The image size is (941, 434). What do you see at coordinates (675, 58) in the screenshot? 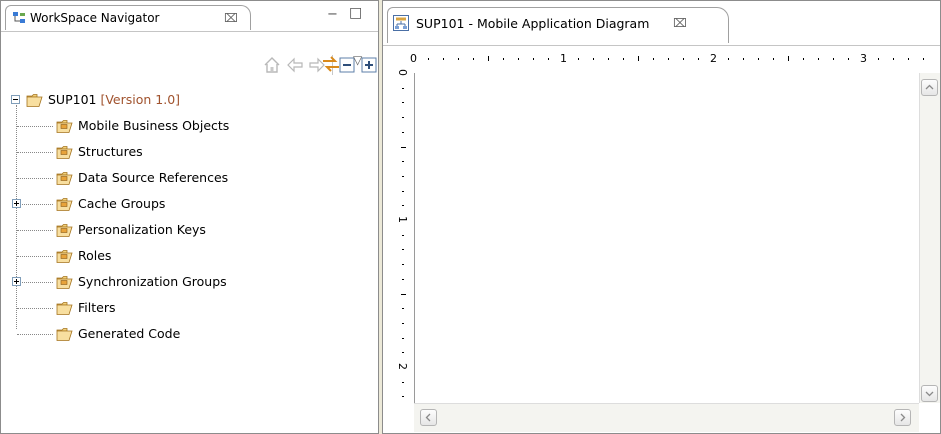
I see `horizontal-ruler: 0 1 2 3` at bounding box center [675, 58].